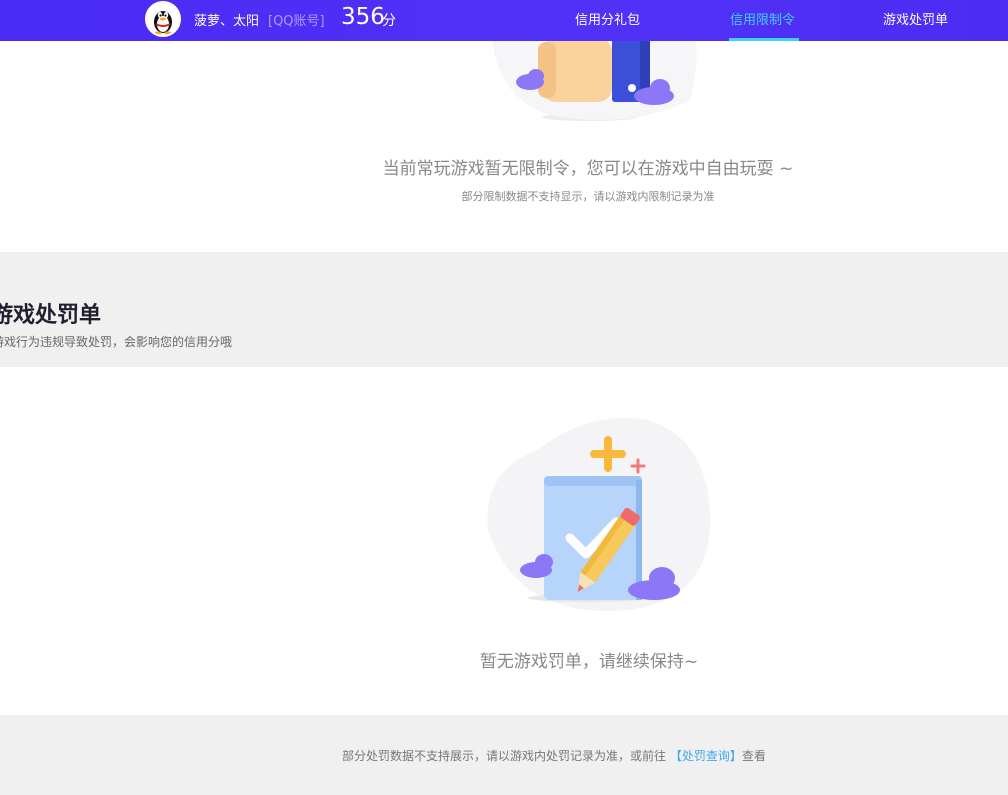 Image resolution: width=1008 pixels, height=795 pixels. What do you see at coordinates (764, 39) in the screenshot?
I see `active-tab-indicator` at bounding box center [764, 39].